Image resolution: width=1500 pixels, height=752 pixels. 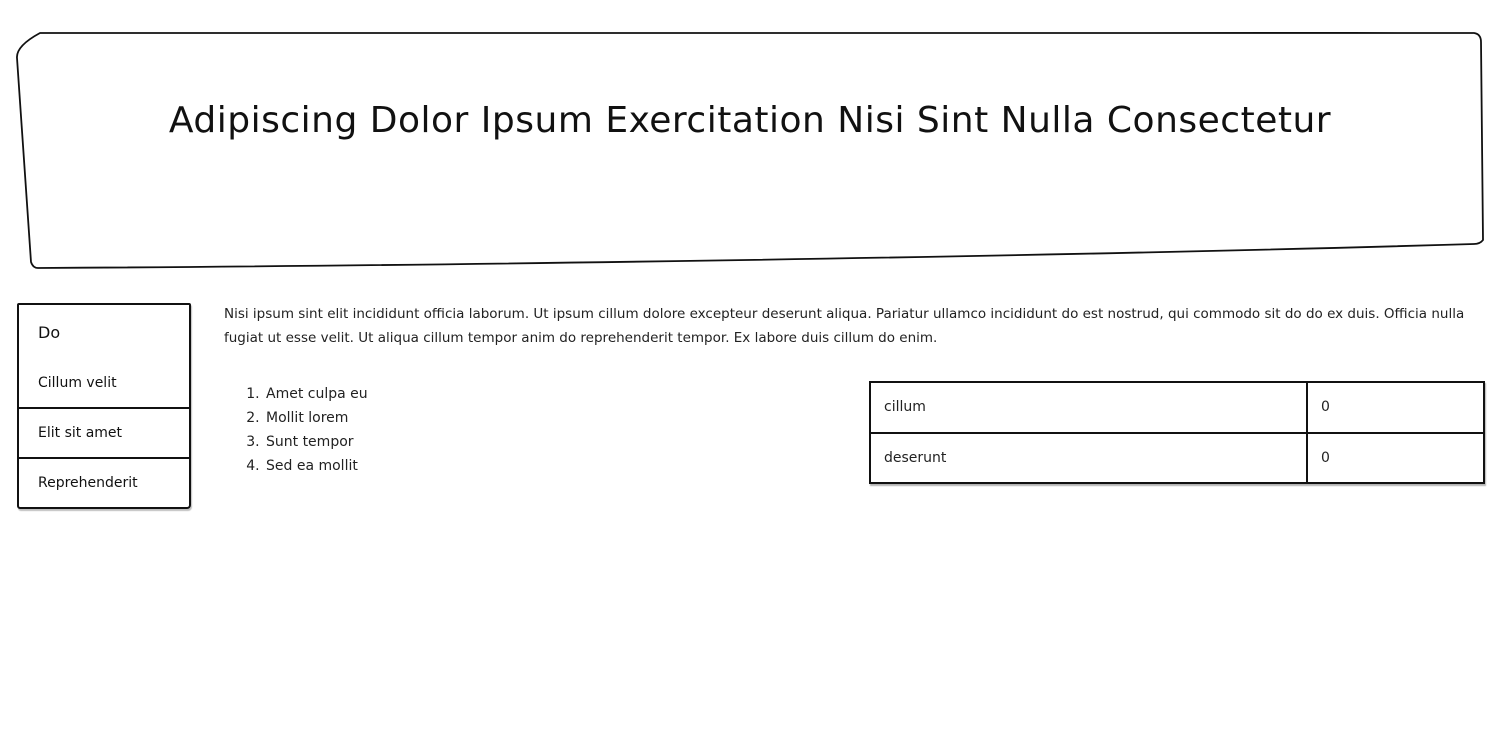 I want to click on table-row: deserunt 0, so click(x=1177, y=456).